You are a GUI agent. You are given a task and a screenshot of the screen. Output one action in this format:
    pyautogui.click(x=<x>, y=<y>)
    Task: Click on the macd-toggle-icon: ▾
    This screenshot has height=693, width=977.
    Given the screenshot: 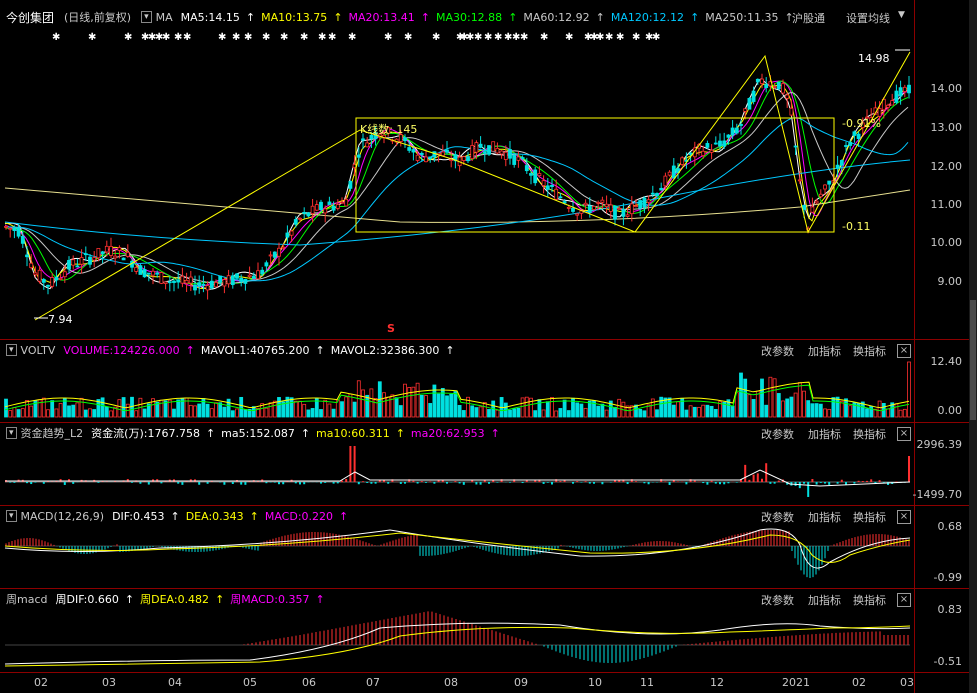 What is the action you would take?
    pyautogui.click(x=11, y=516)
    